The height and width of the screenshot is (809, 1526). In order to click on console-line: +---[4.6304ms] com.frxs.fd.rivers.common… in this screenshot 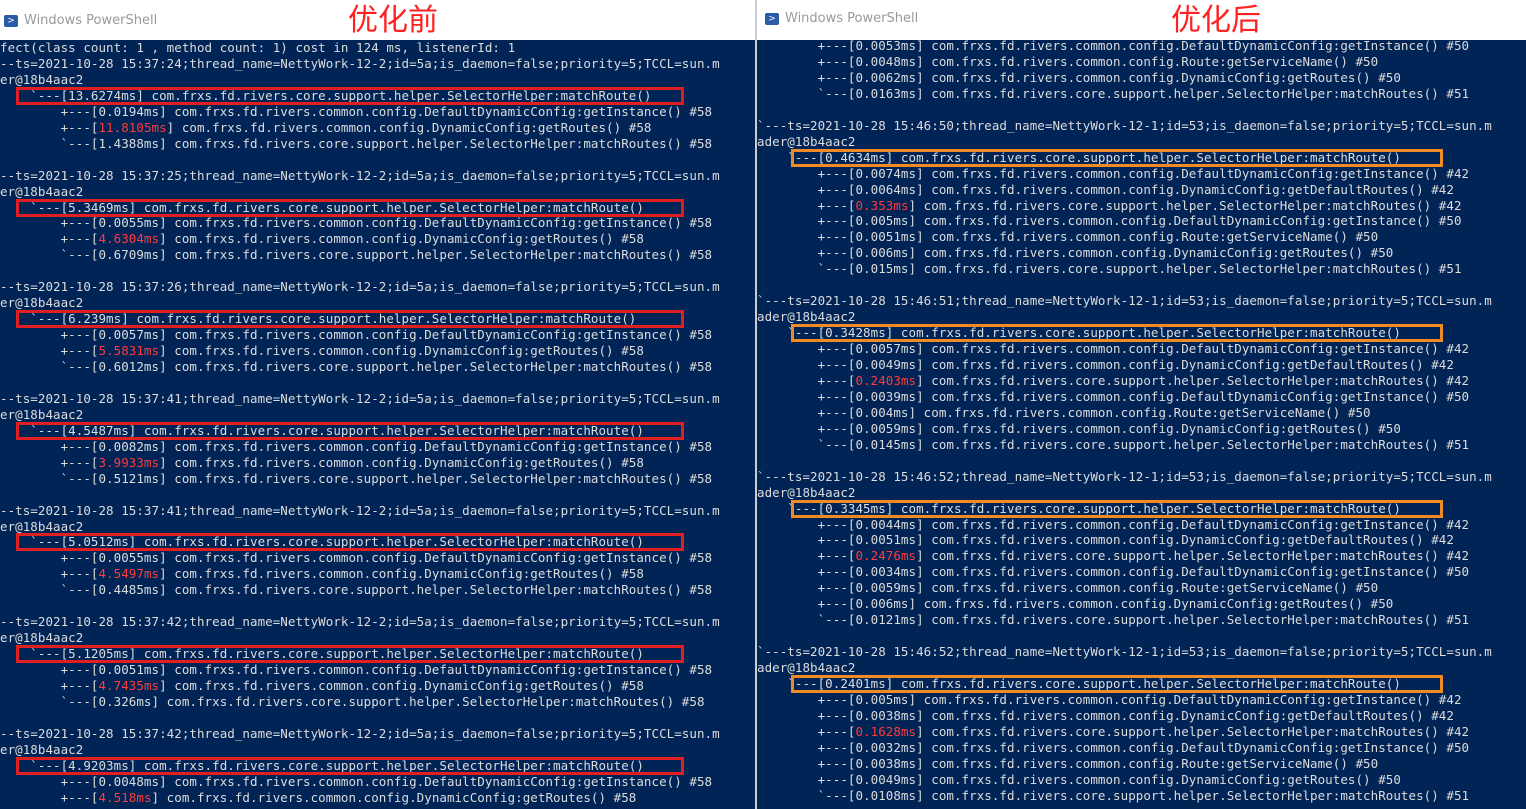, I will do `click(322, 239)`.